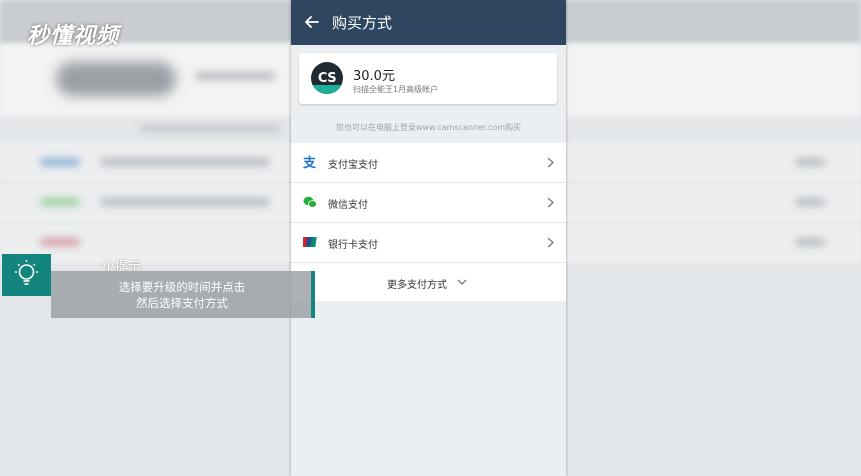 The image size is (861, 476). Describe the element at coordinates (348, 205) in the screenshot. I see `payment-label: 微信支付` at that location.